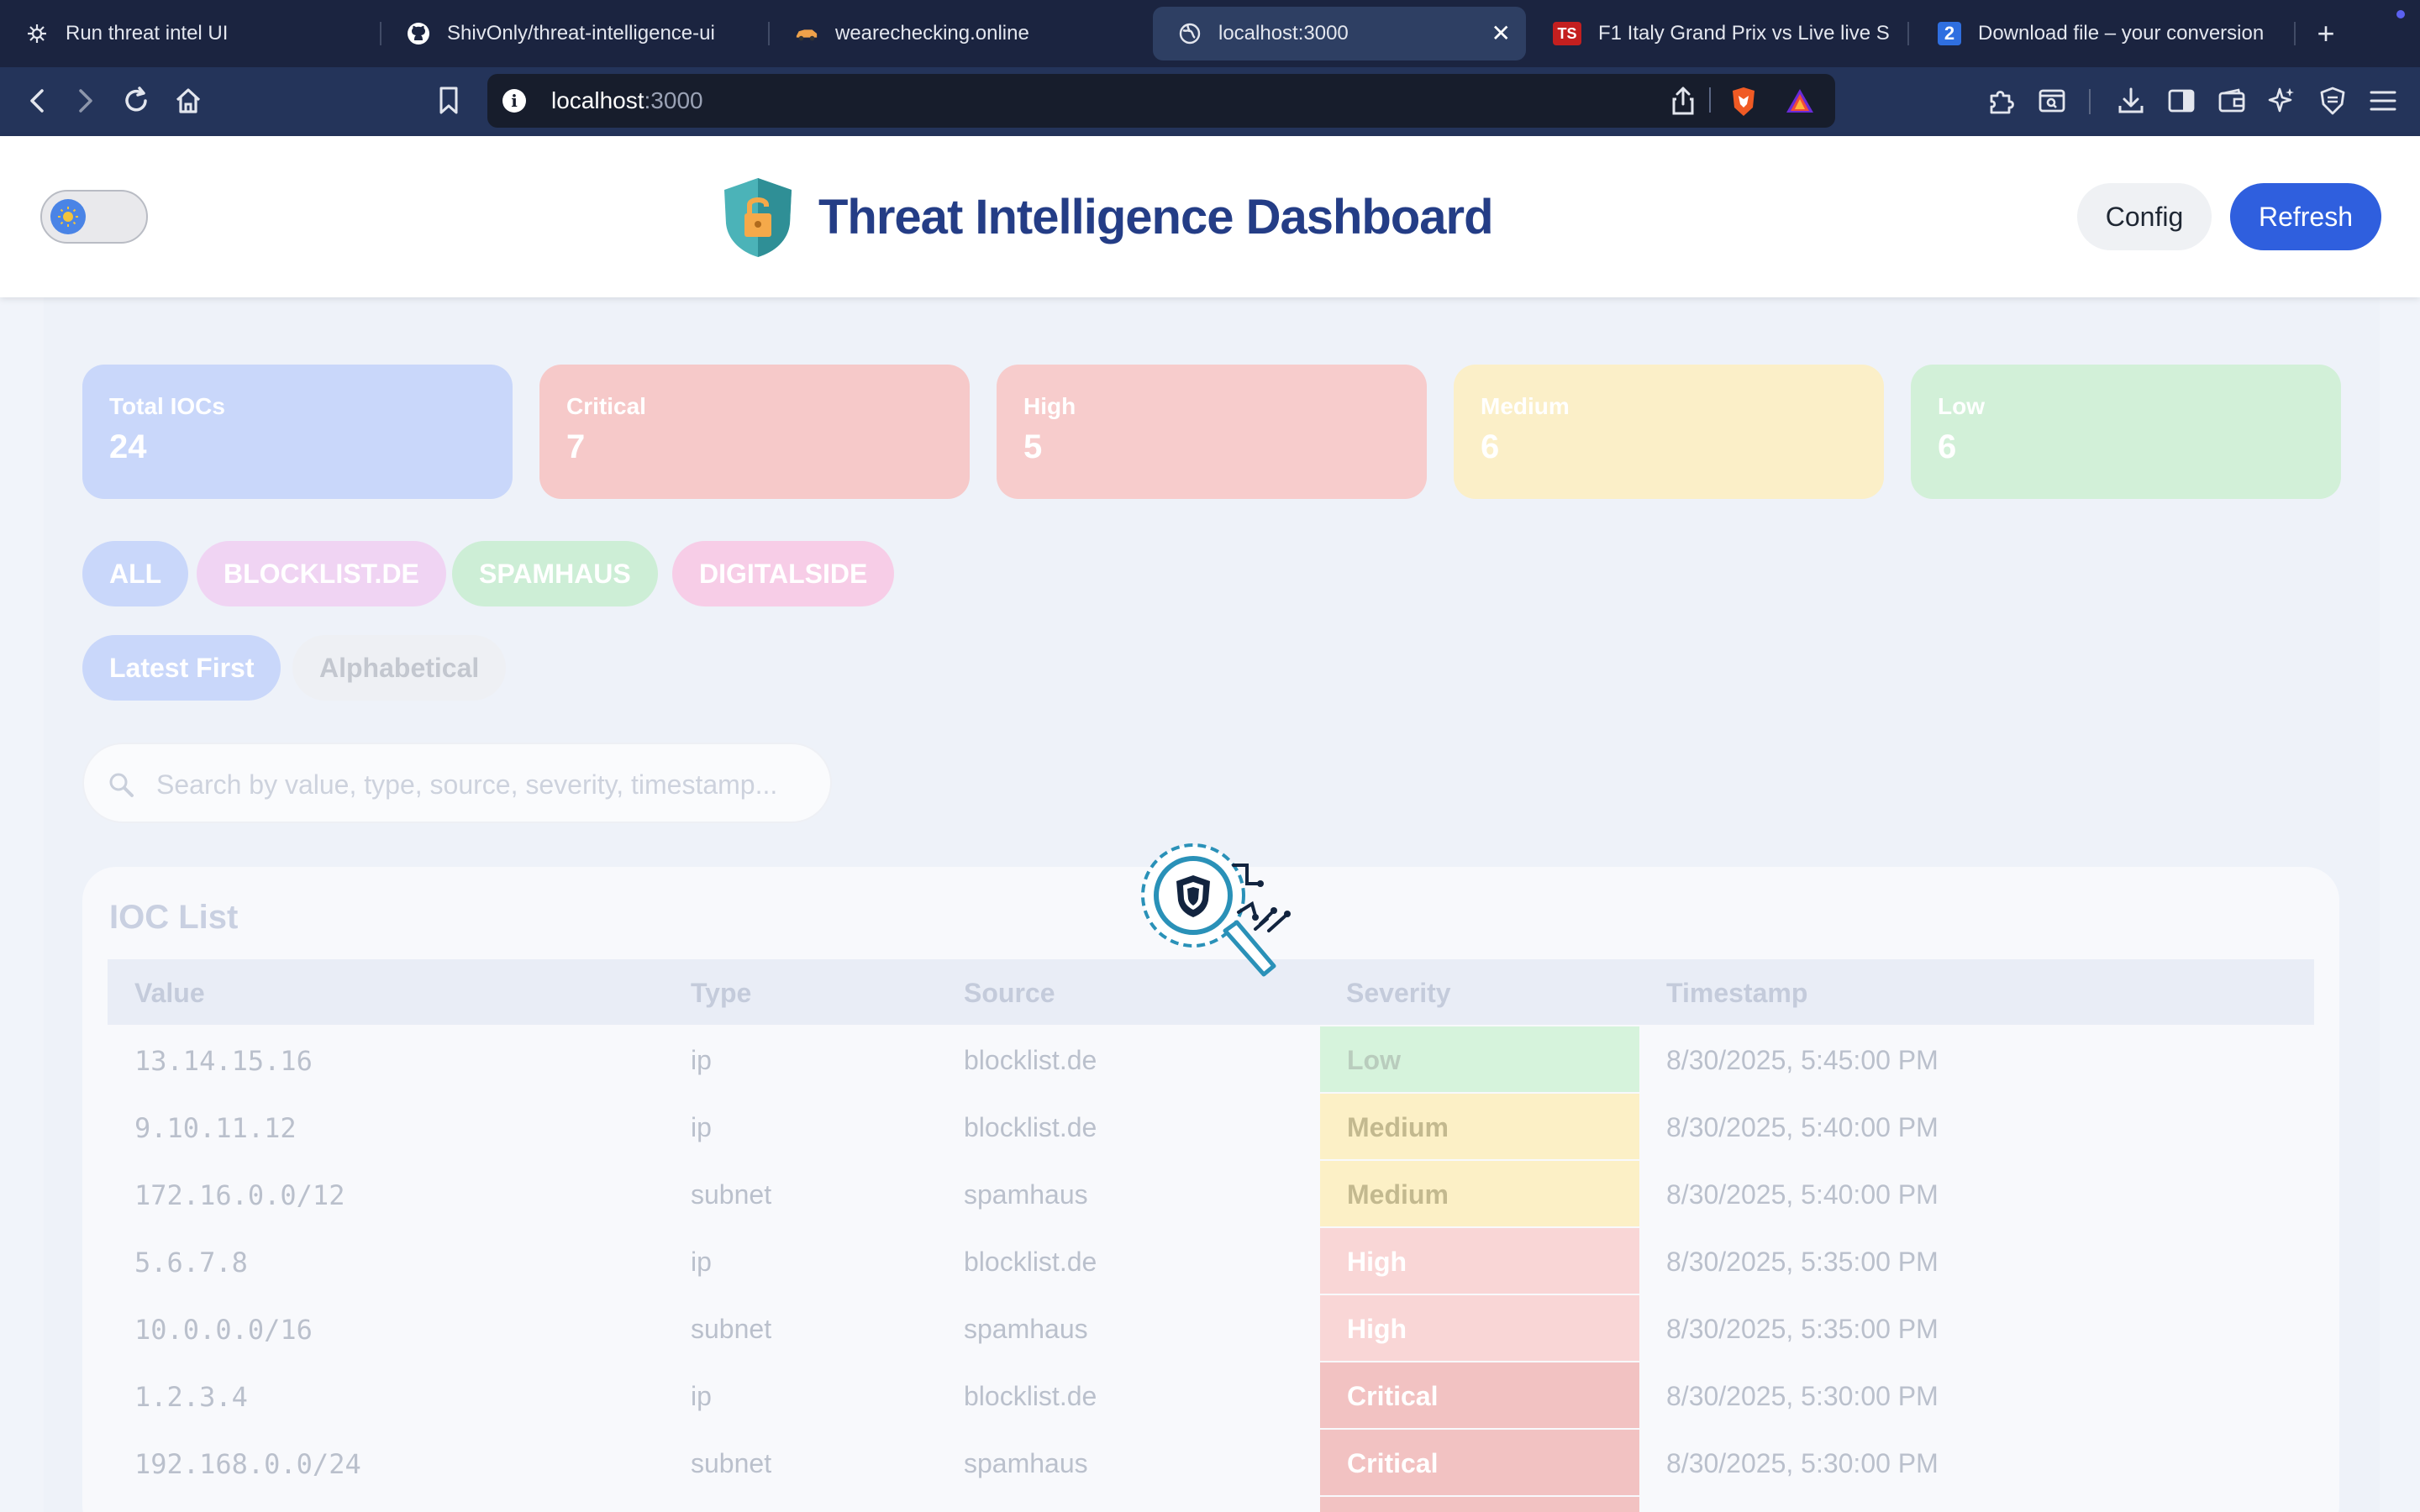 The image size is (2420, 1512). Describe the element at coordinates (1962, 406) in the screenshot. I see `stat-label: Low` at that location.